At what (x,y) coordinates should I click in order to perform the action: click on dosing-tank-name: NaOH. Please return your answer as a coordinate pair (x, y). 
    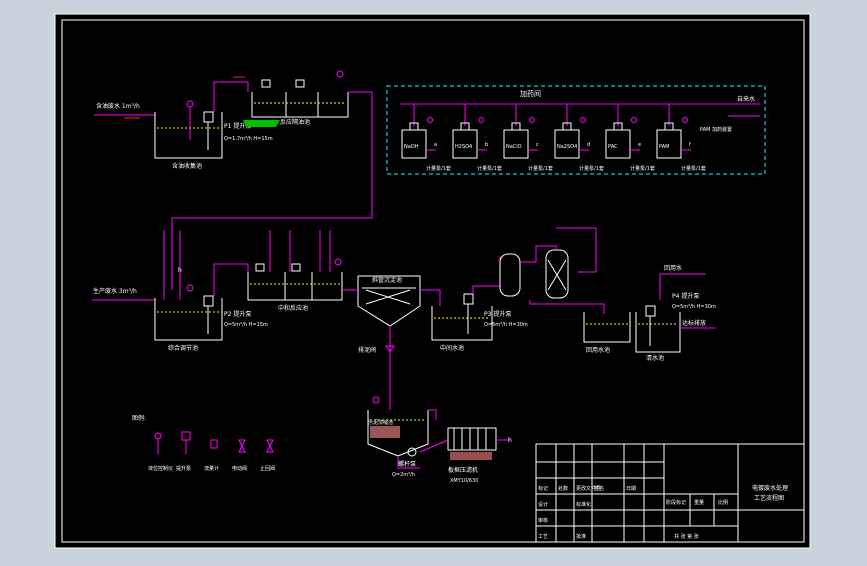
    Looking at the image, I should click on (411, 147).